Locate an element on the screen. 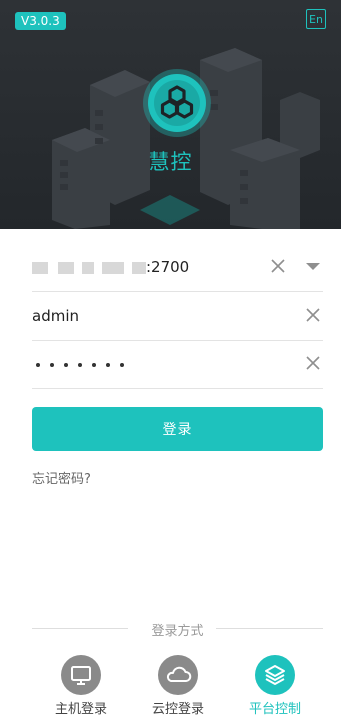 The width and height of the screenshot is (341, 717). cloud-icon is located at coordinates (178, 675).